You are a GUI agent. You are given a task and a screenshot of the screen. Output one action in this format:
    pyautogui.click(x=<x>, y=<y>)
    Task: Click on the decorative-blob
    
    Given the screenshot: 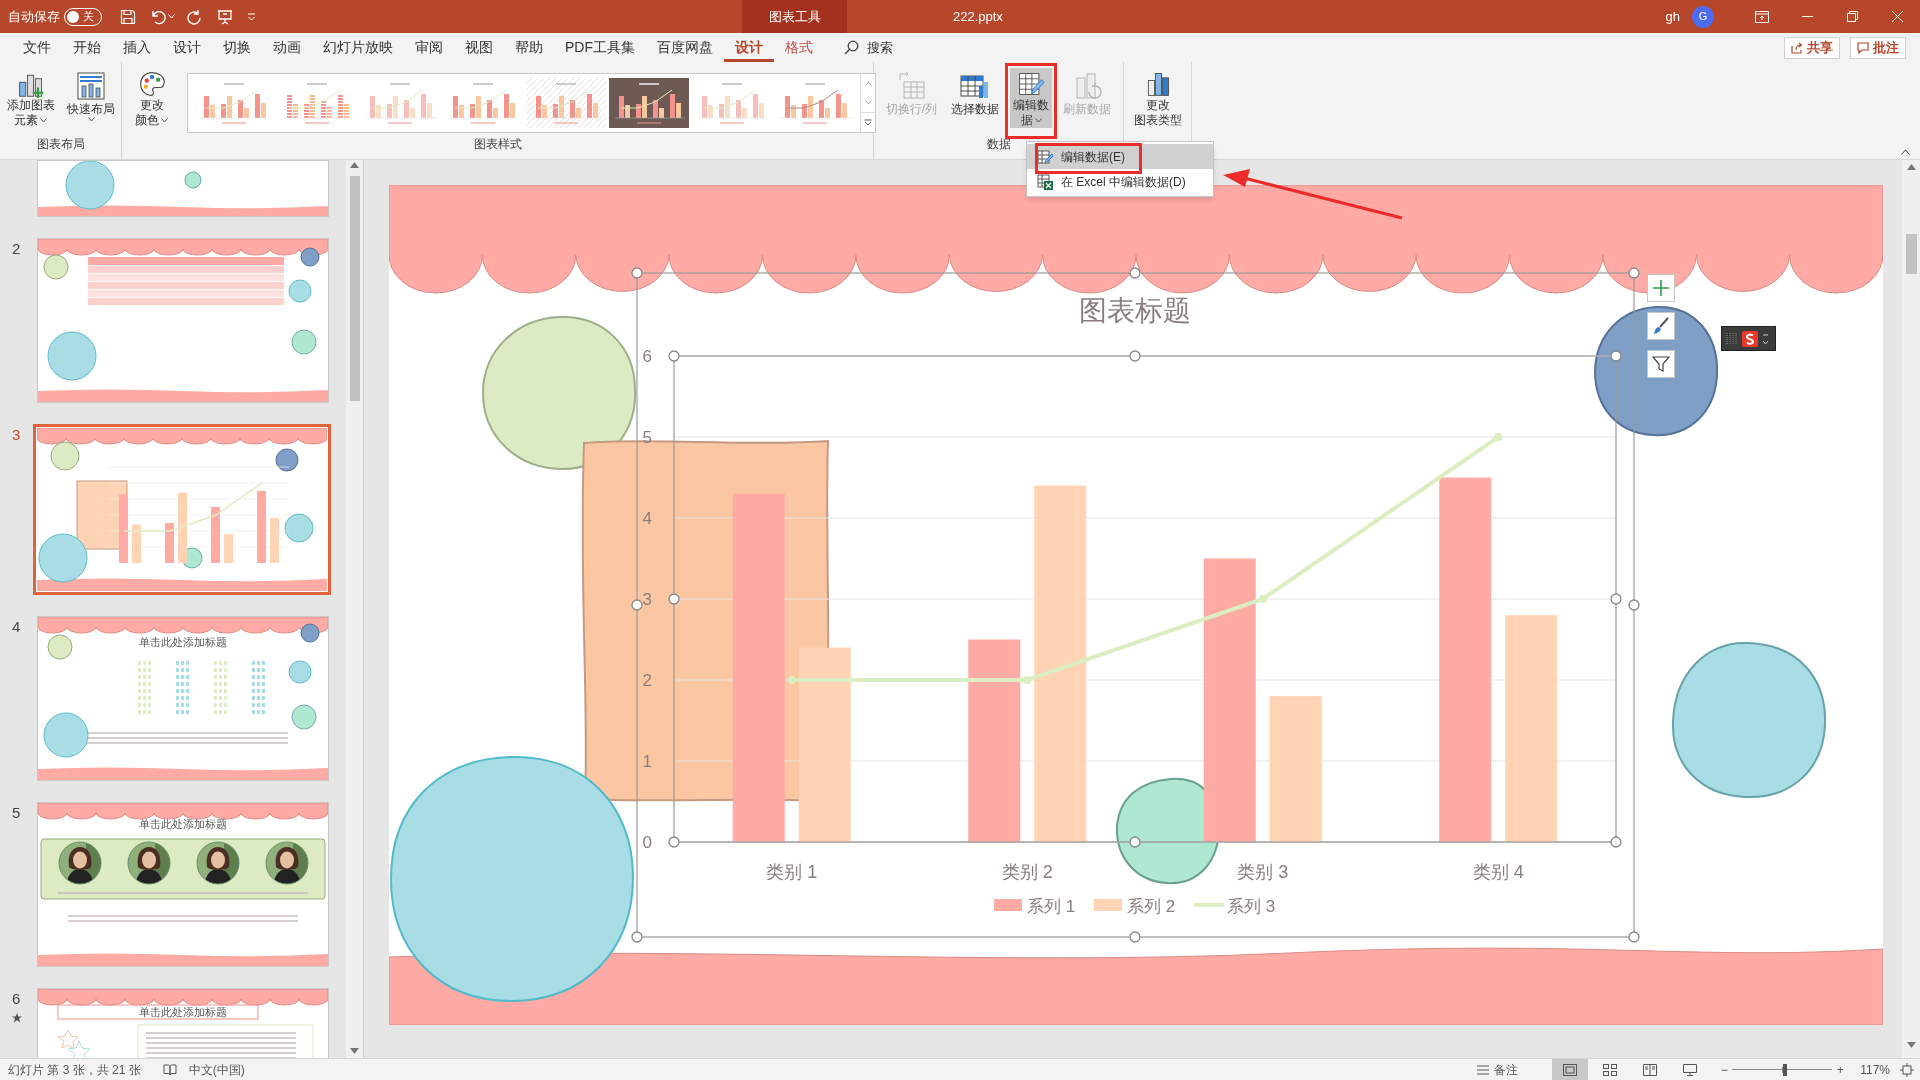 What is the action you would take?
    pyautogui.click(x=63, y=558)
    